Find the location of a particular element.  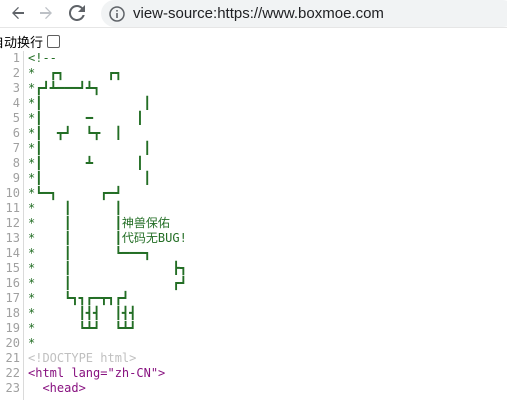

line-wrap-bar: 自动换行 is located at coordinates (253, 41).